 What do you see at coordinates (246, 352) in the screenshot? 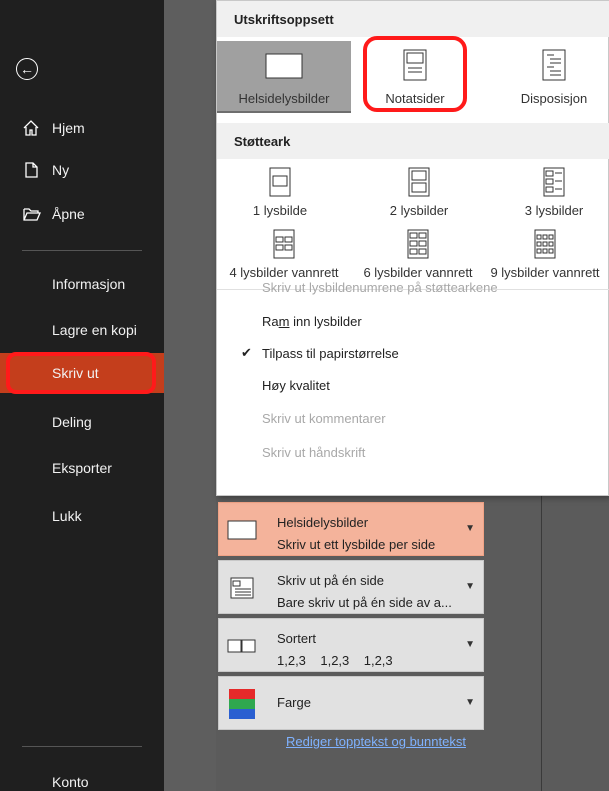
I see `checkmark-icon: ✔` at bounding box center [246, 352].